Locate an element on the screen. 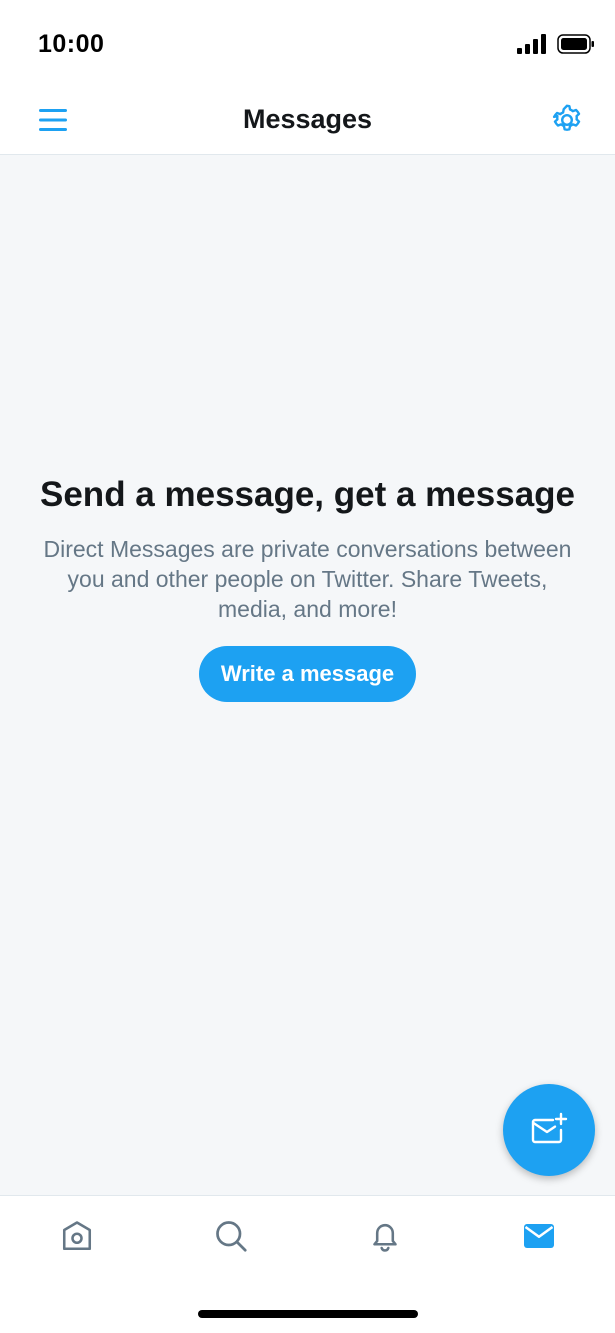 Image resolution: width=615 pixels, height=1333 pixels. page-title: Messages is located at coordinates (307, 119).